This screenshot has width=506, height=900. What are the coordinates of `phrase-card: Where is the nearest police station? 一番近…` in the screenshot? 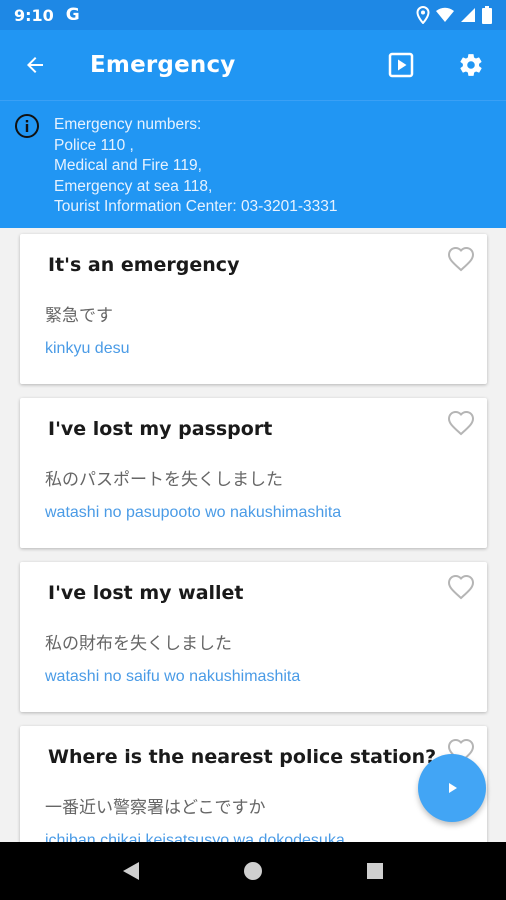 It's located at (253, 784).